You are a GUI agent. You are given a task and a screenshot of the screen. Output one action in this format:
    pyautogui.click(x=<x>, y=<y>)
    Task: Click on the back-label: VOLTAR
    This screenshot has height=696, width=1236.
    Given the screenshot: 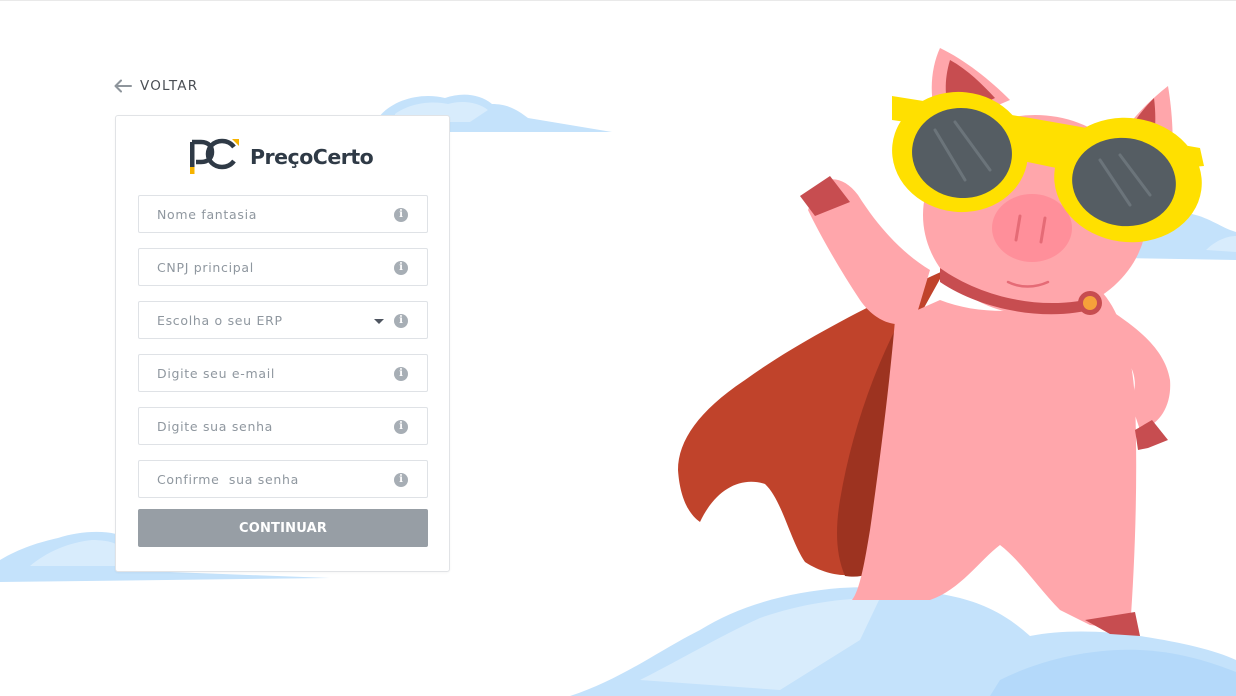 What is the action you would take?
    pyautogui.click(x=169, y=86)
    